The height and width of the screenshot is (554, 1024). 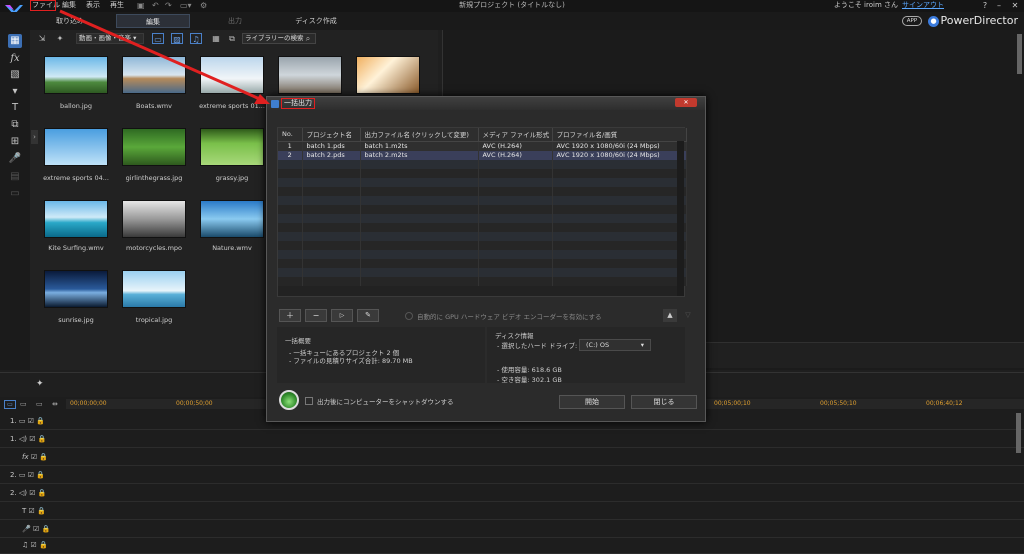 I want to click on move-down-button: ▽, so click(x=688, y=315).